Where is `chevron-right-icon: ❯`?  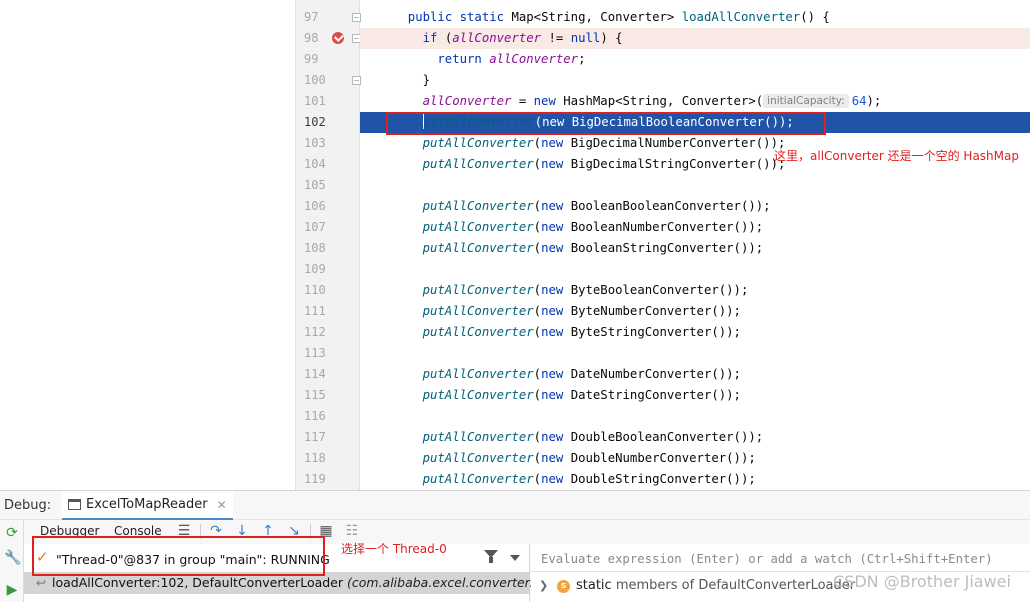
chevron-right-icon: ❯ is located at coordinates (543, 586).